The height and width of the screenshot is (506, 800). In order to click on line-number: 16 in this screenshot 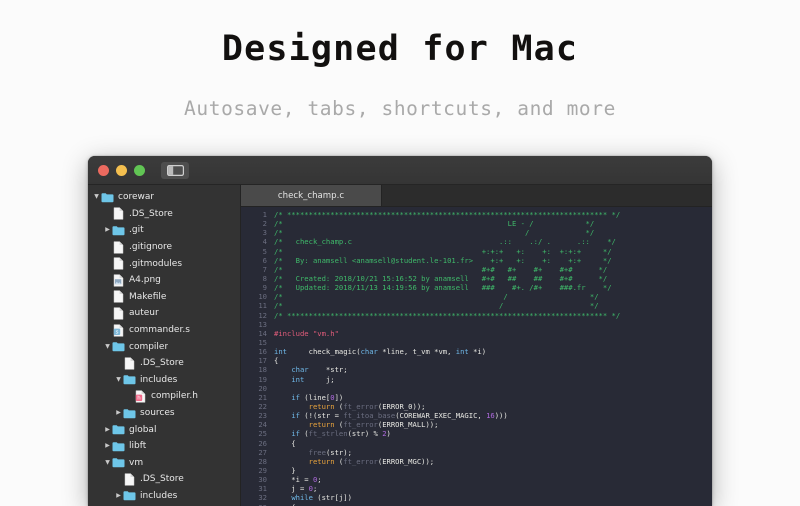, I will do `click(257, 351)`.